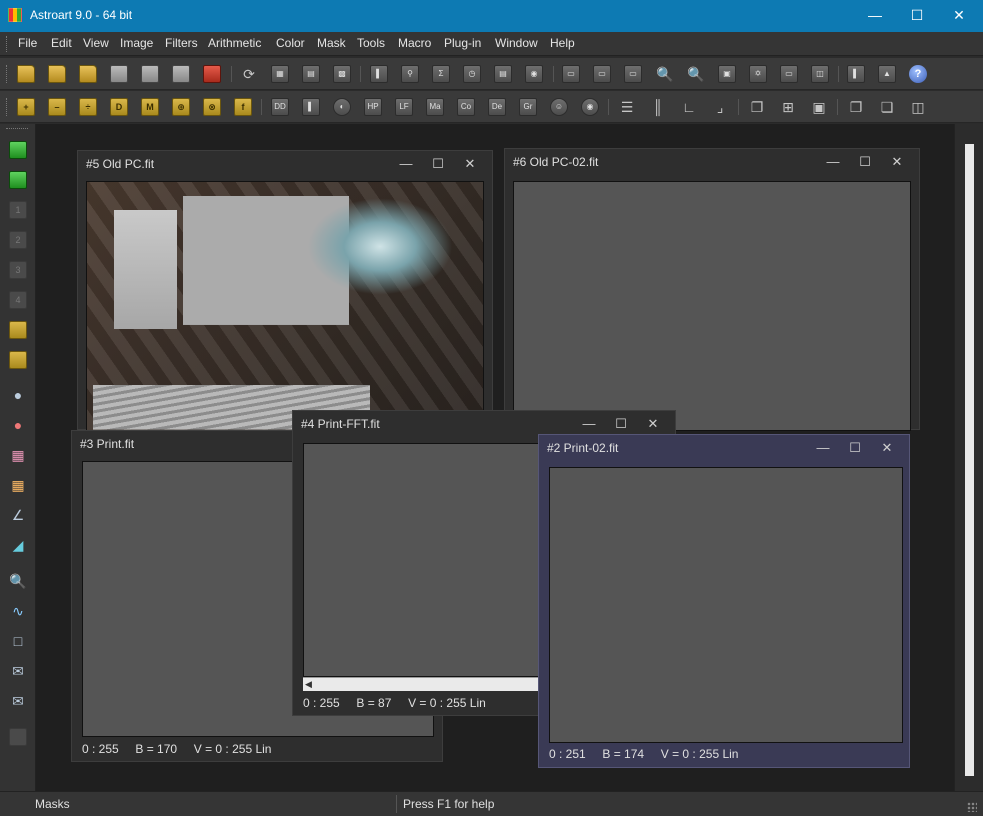  What do you see at coordinates (18, 737) in the screenshot?
I see `disabled-tool-icon` at bounding box center [18, 737].